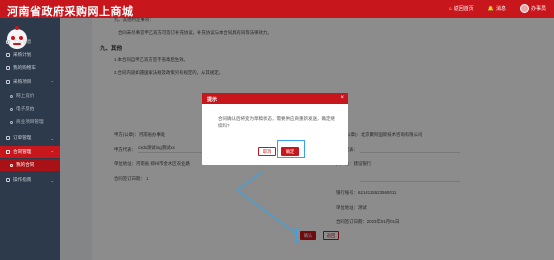  I want to click on home-link: ⌂ 返回首页, so click(461, 9).